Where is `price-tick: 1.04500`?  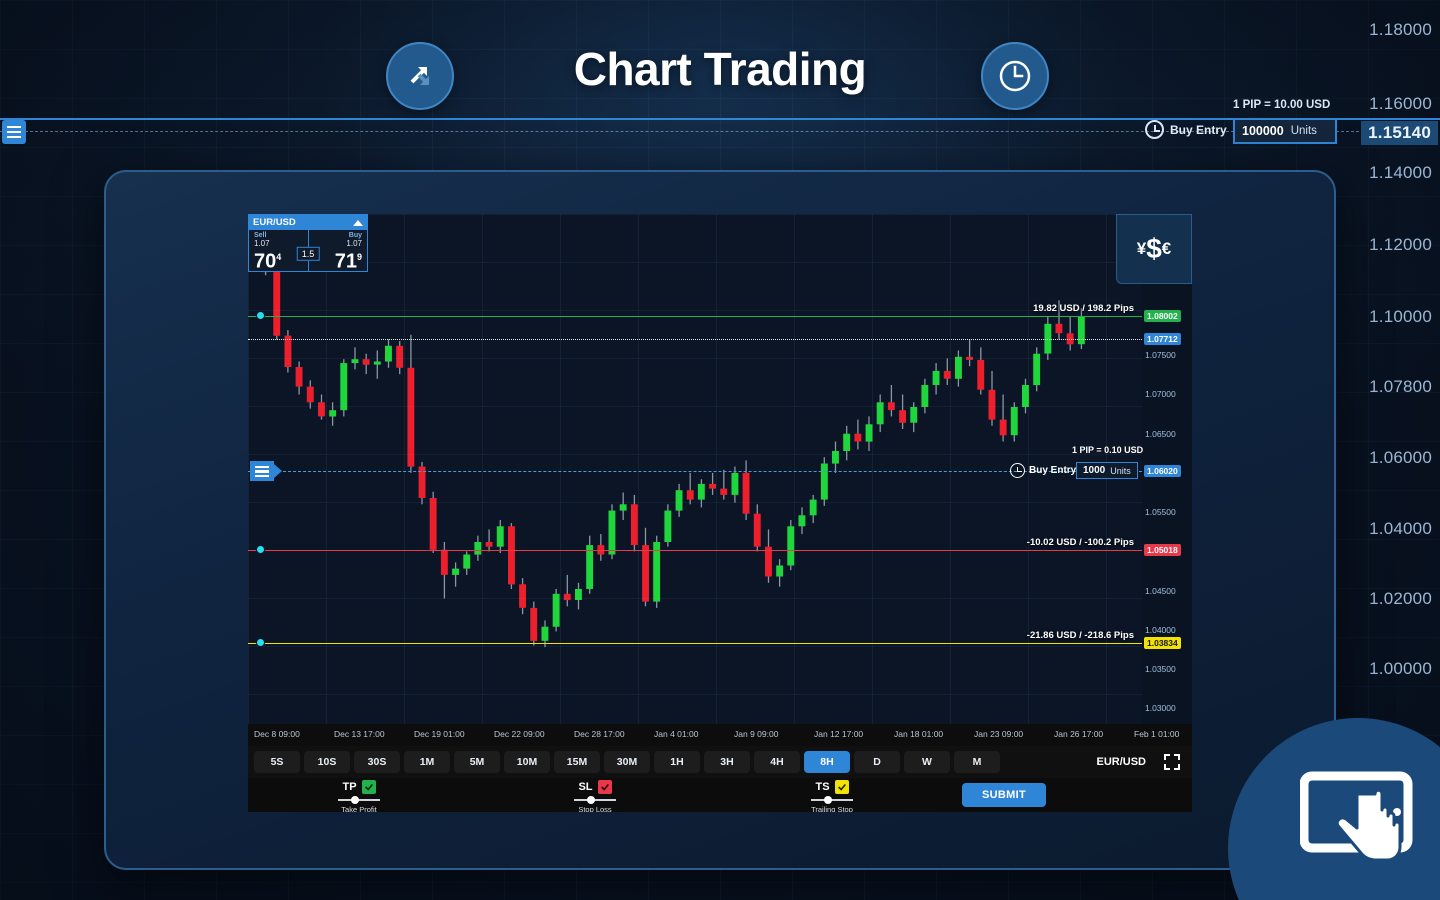
price-tick: 1.04500 is located at coordinates (1160, 590).